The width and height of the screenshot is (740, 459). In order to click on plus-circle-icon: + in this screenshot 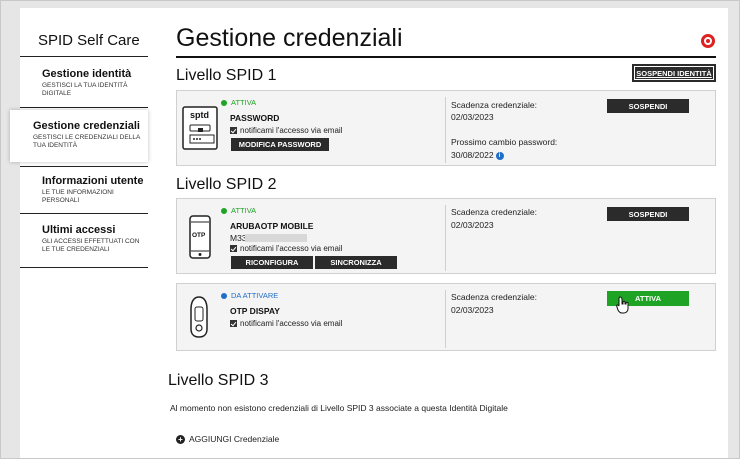, I will do `click(180, 439)`.